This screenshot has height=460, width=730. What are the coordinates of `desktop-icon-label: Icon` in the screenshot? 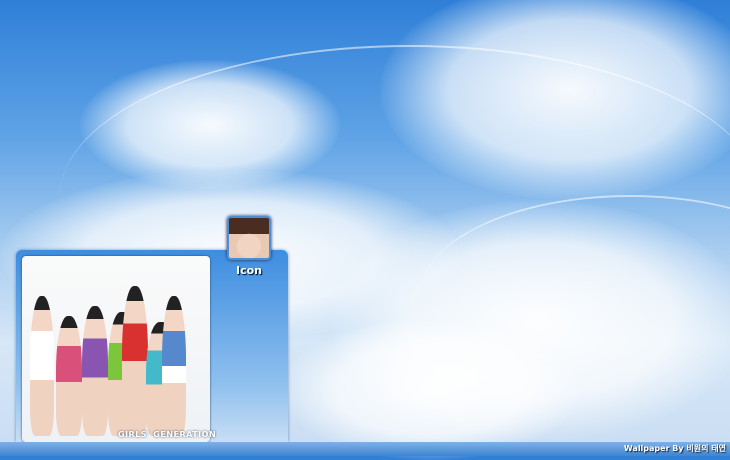 It's located at (249, 270).